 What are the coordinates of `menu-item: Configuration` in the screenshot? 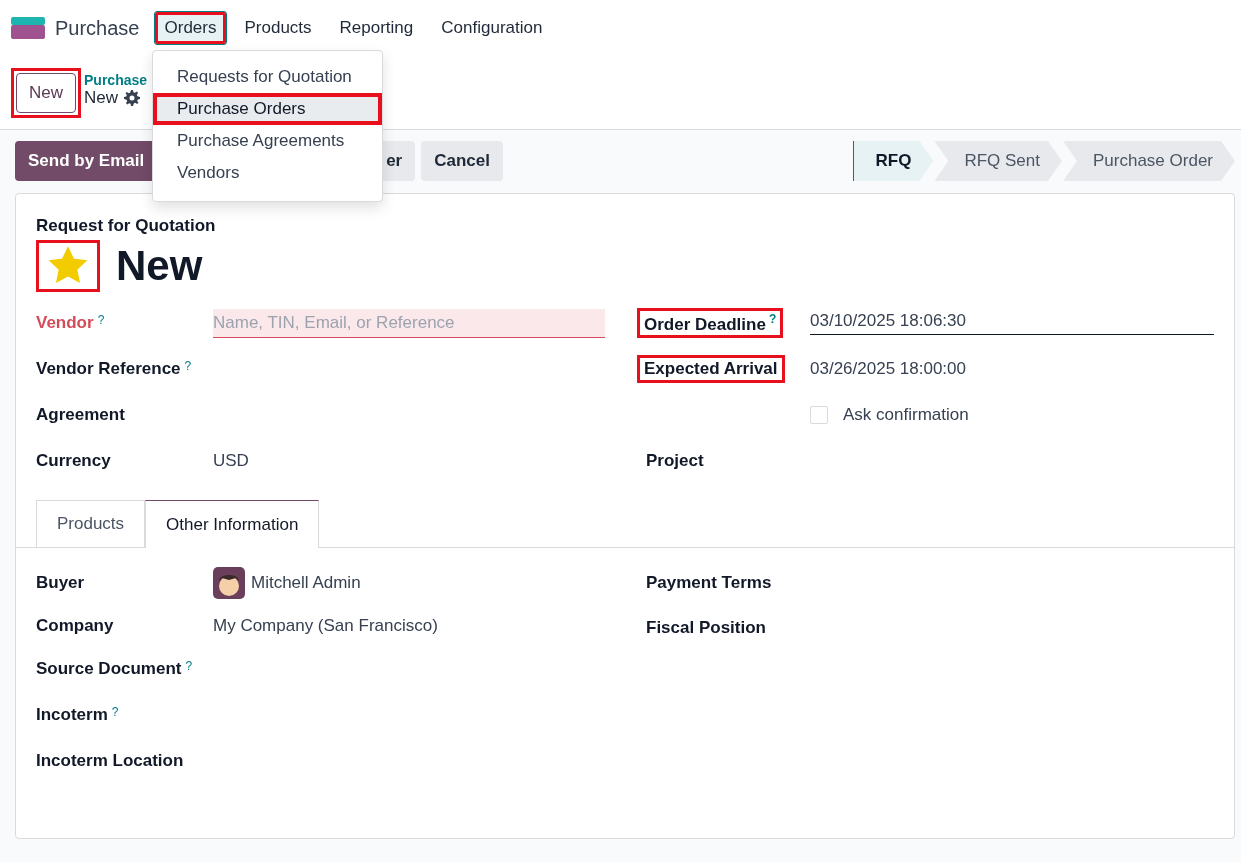 It's located at (492, 28).